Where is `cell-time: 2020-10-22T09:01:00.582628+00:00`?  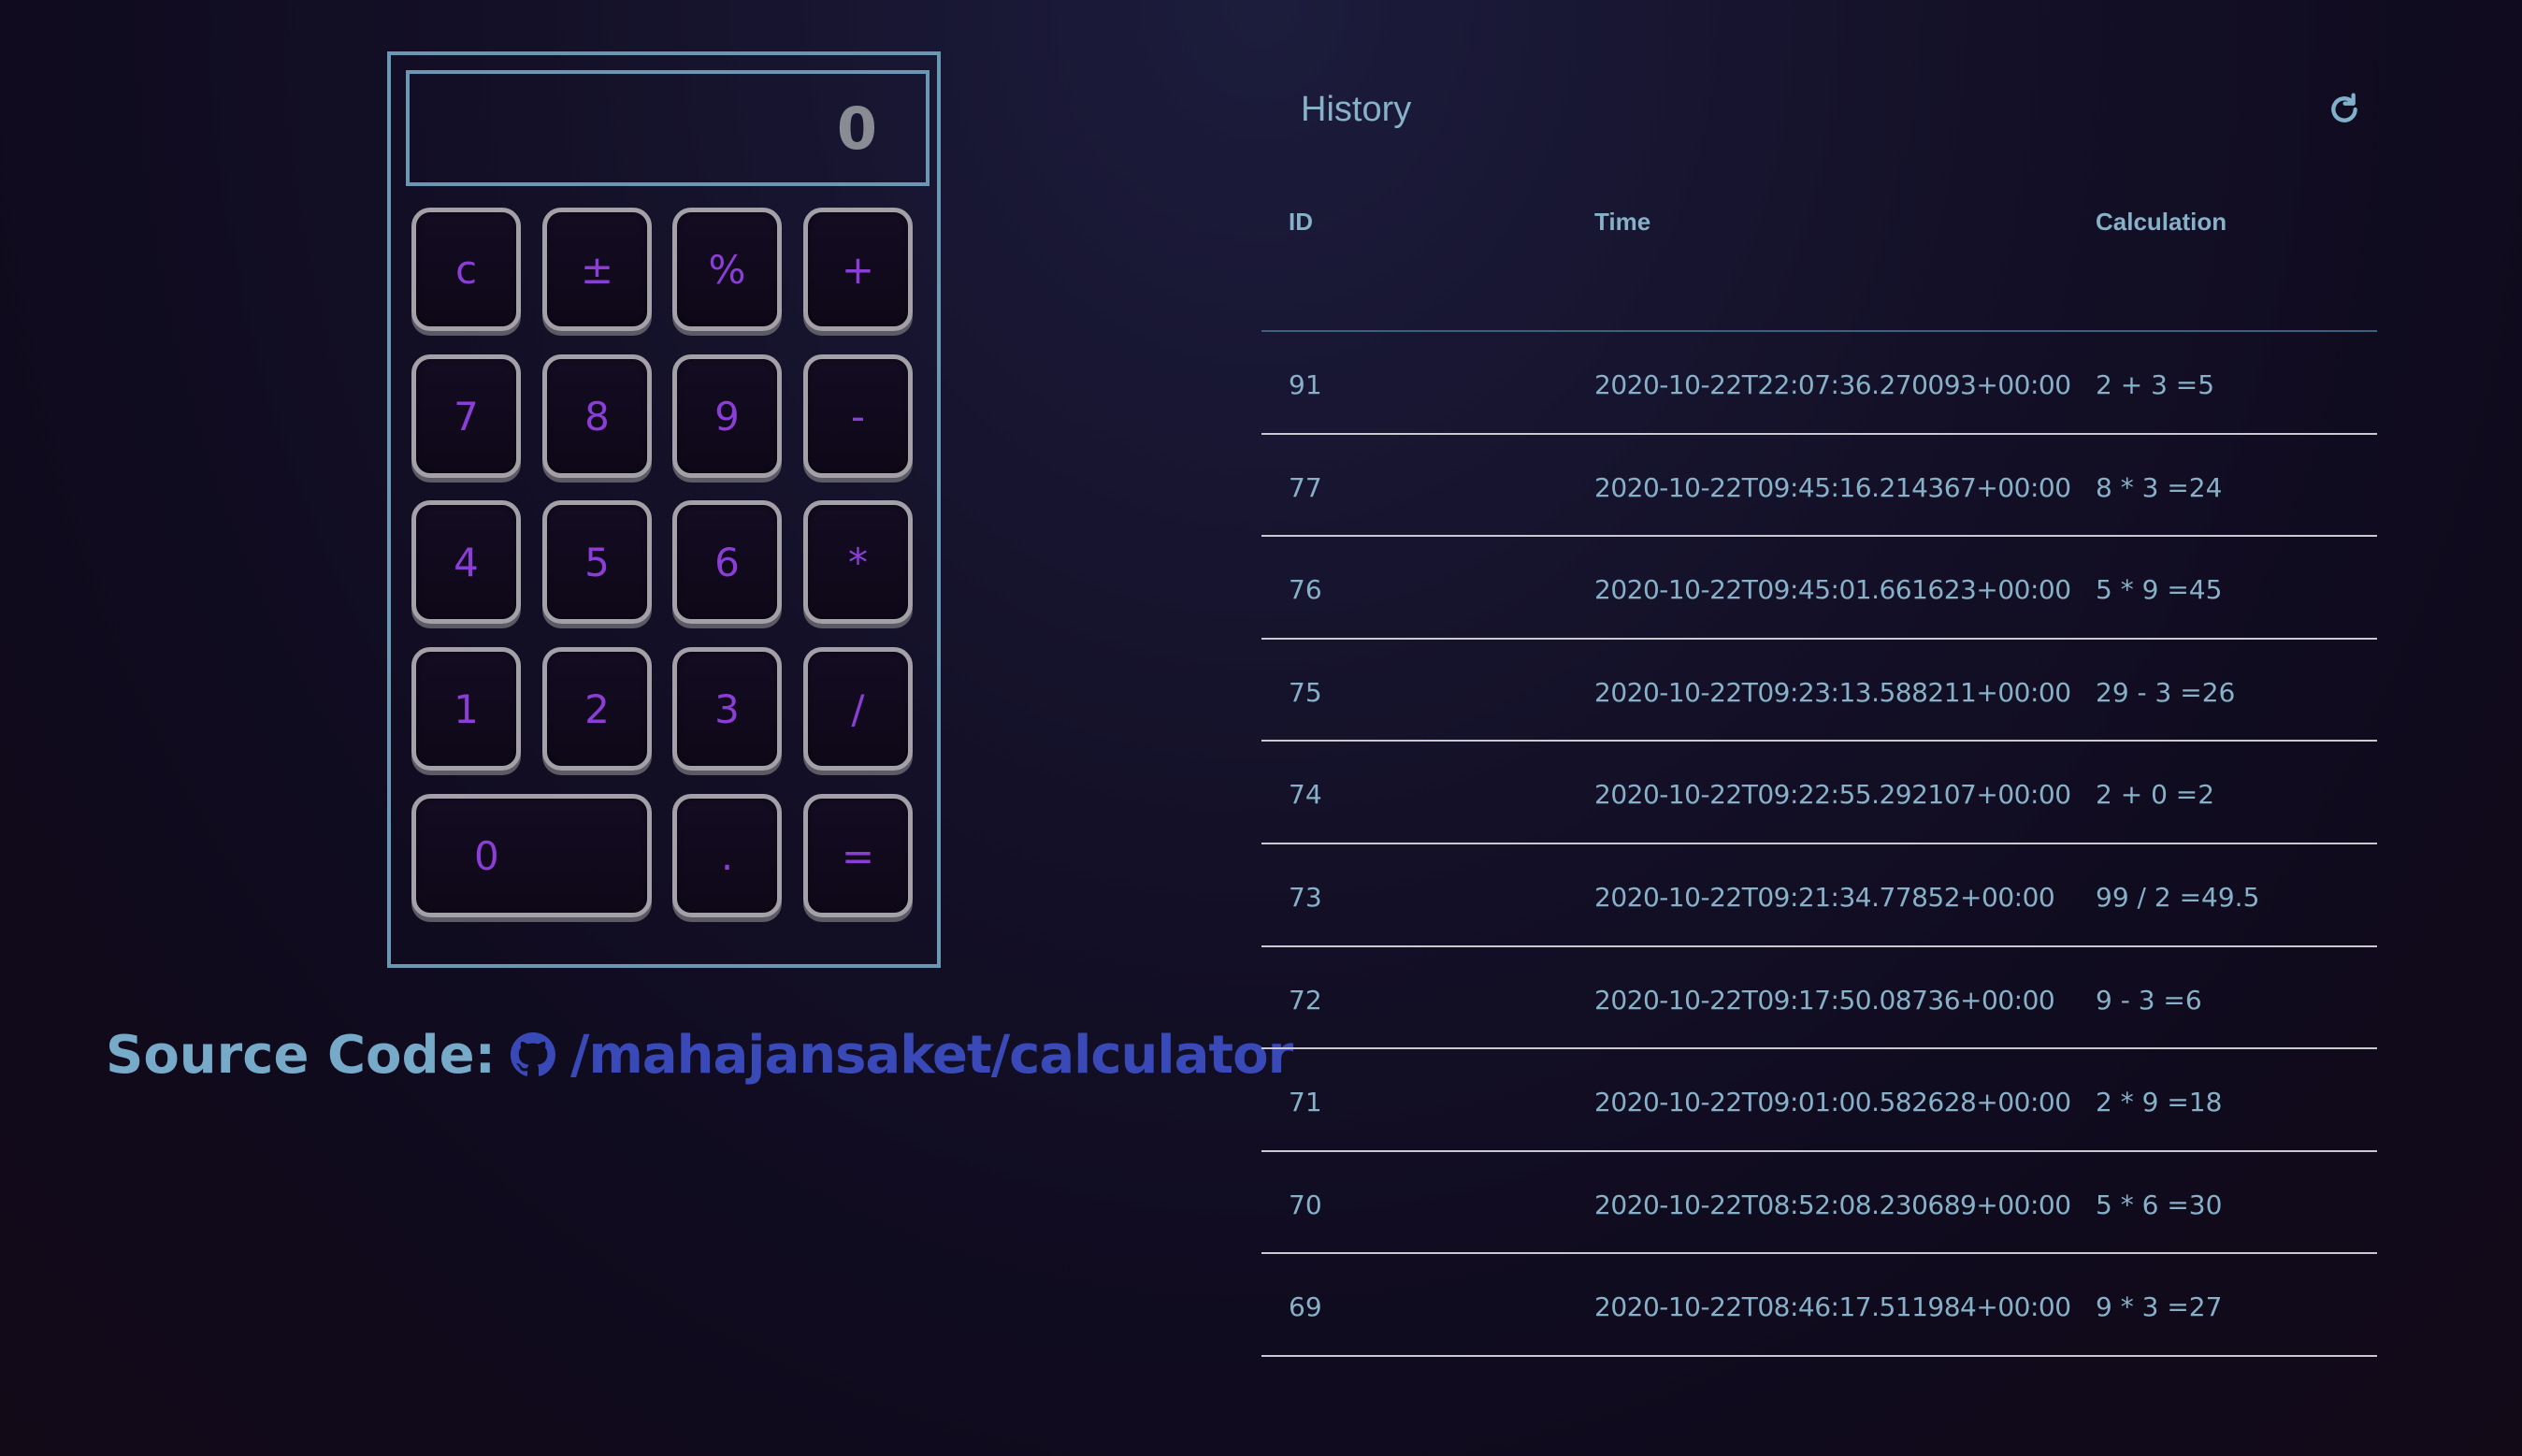 cell-time: 2020-10-22T09:01:00.582628+00:00 is located at coordinates (1832, 1102).